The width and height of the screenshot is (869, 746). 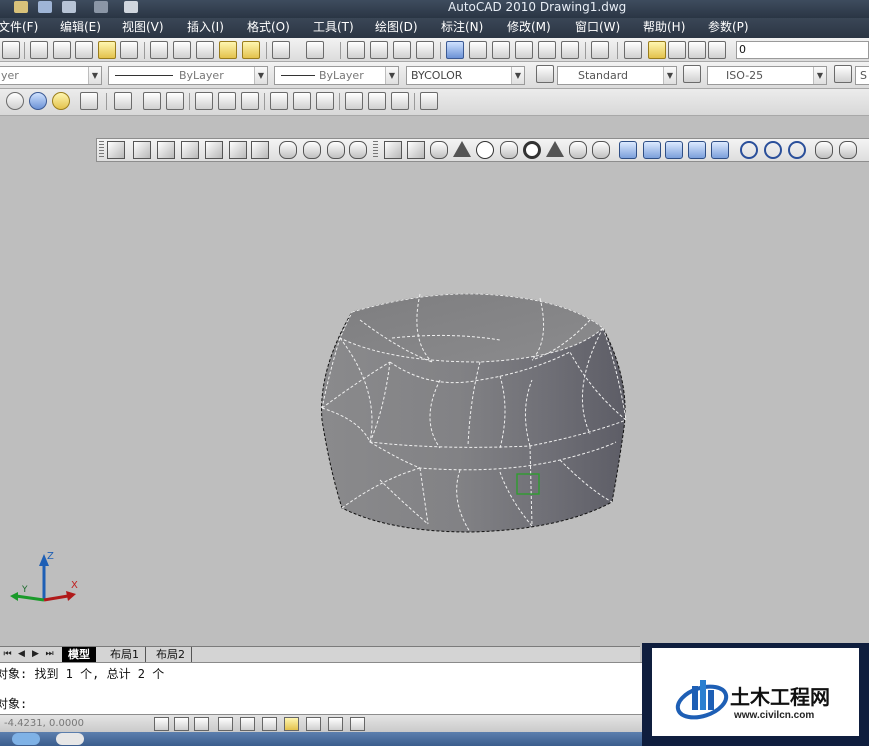 I want to click on intersect-icon, so click(x=797, y=150).